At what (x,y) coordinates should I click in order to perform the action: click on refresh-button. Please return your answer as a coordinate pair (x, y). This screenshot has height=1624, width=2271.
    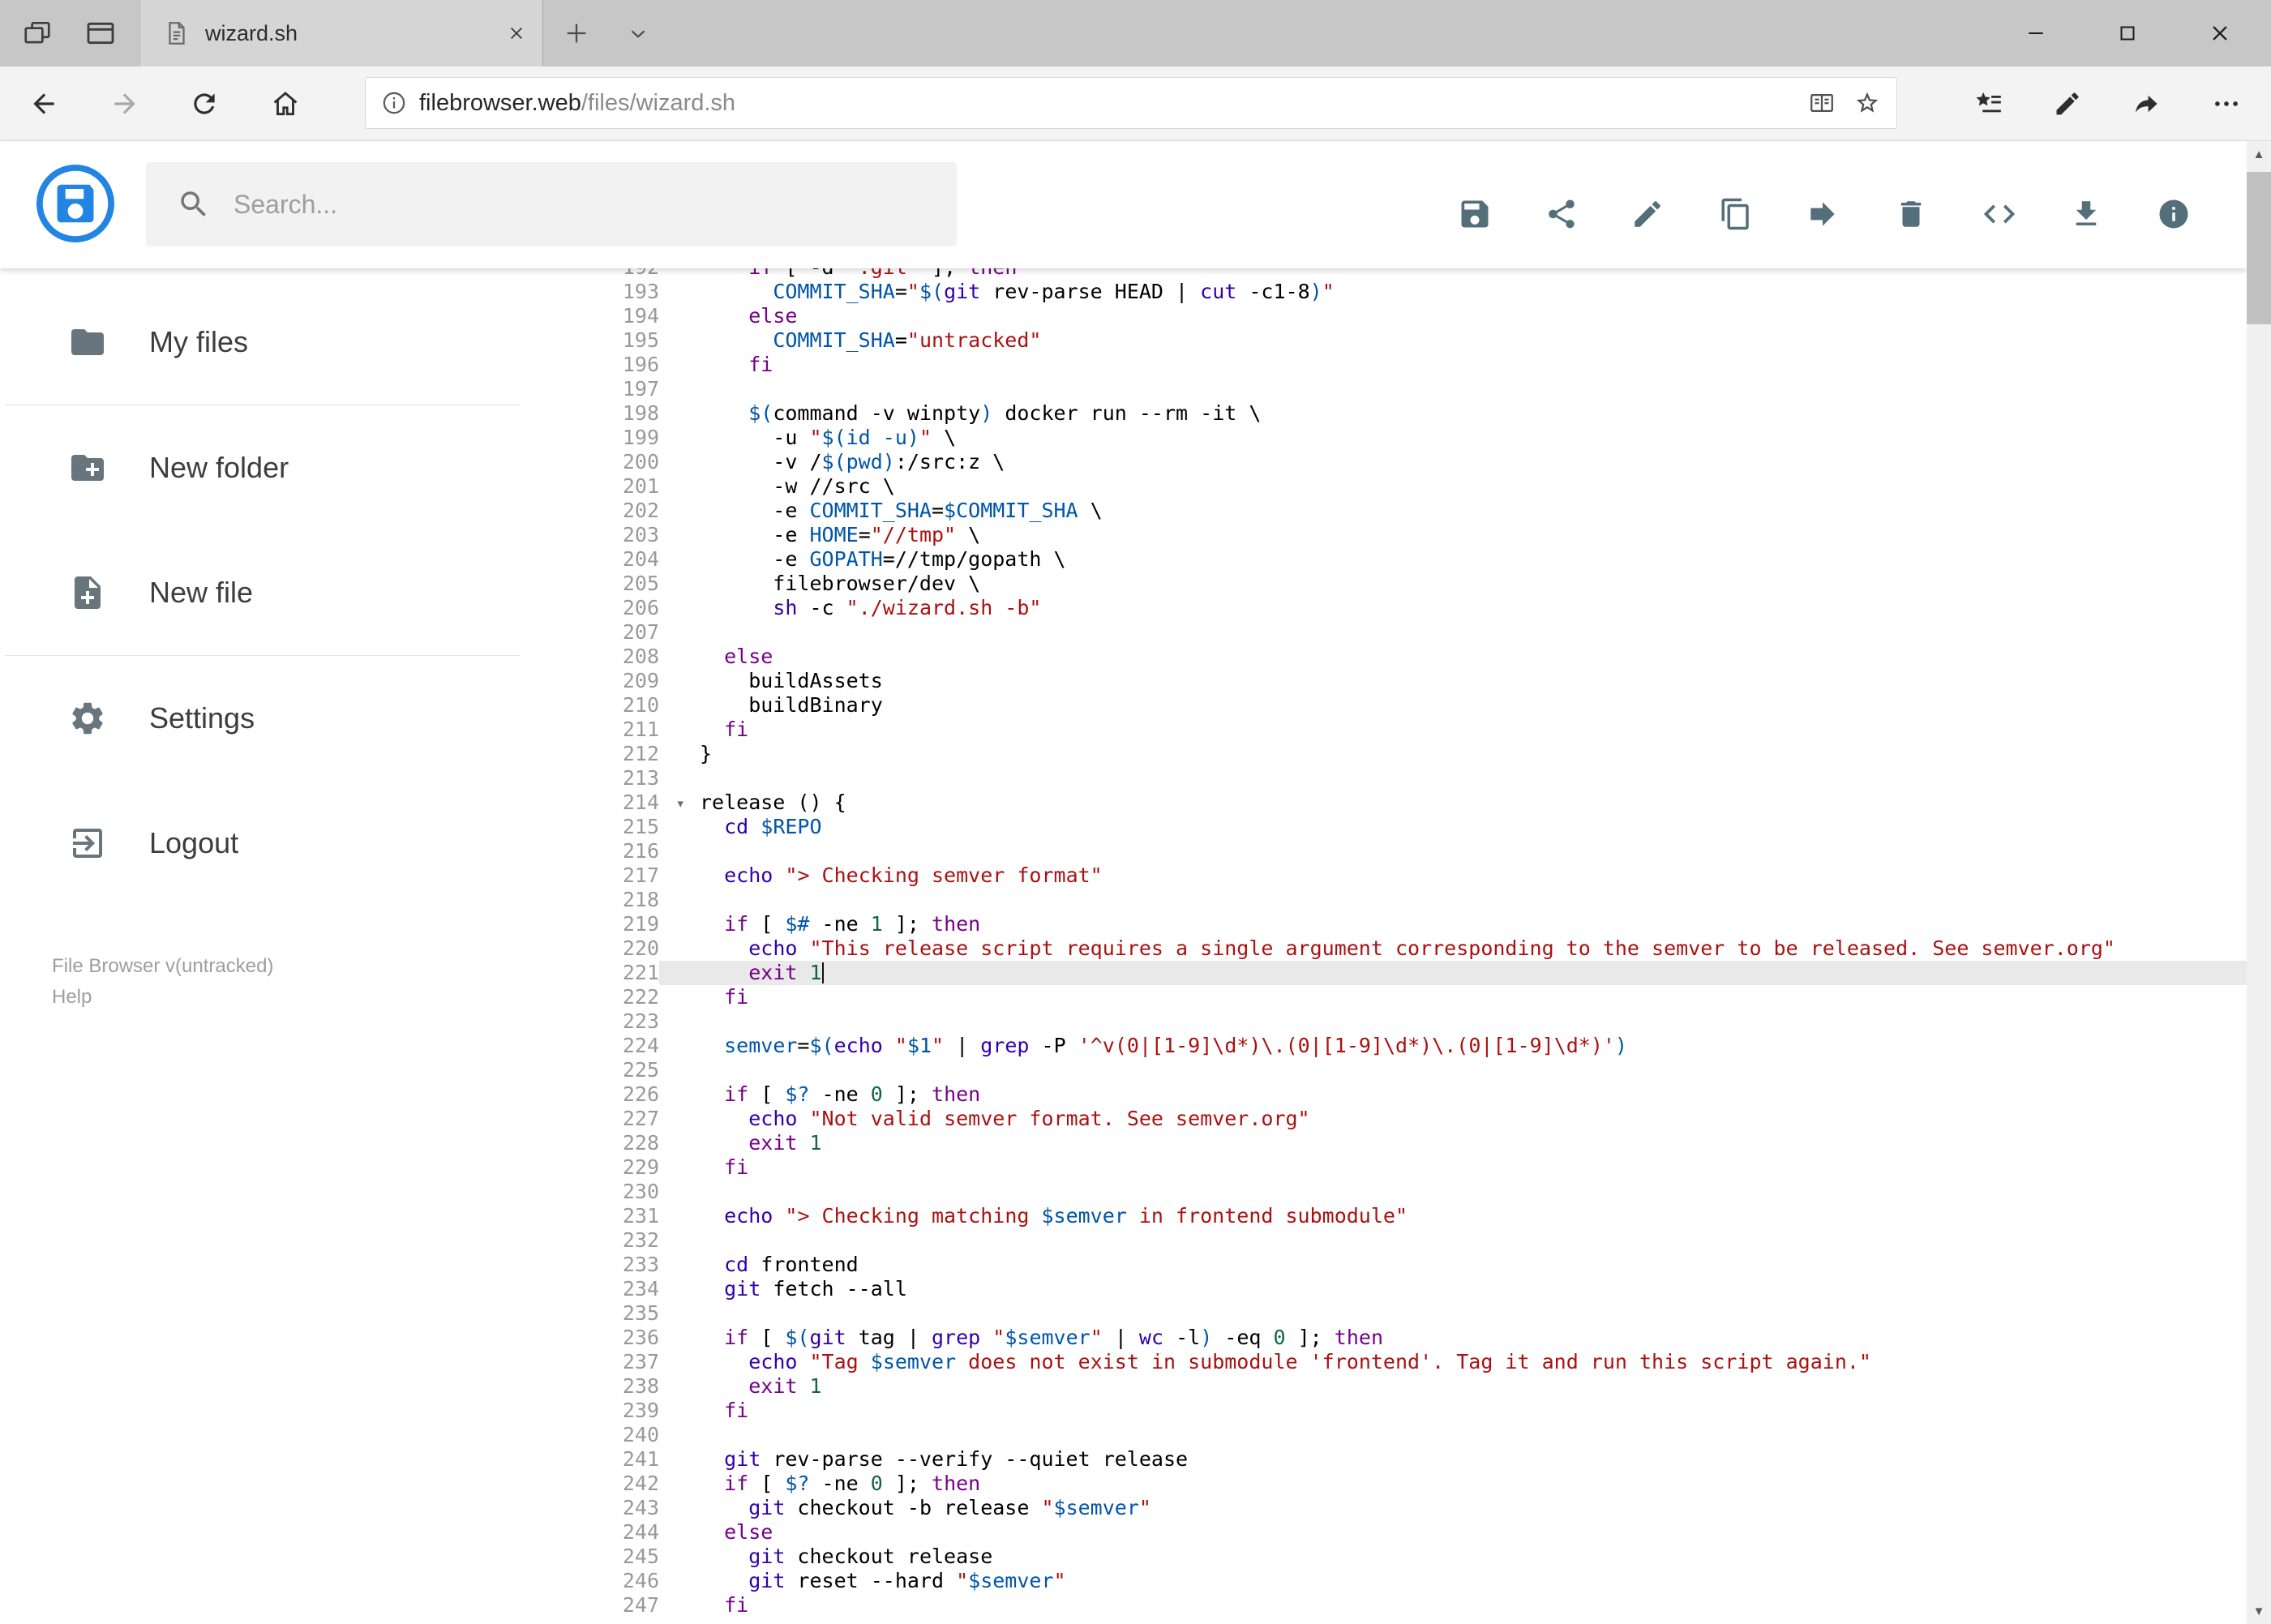
    Looking at the image, I should click on (204, 104).